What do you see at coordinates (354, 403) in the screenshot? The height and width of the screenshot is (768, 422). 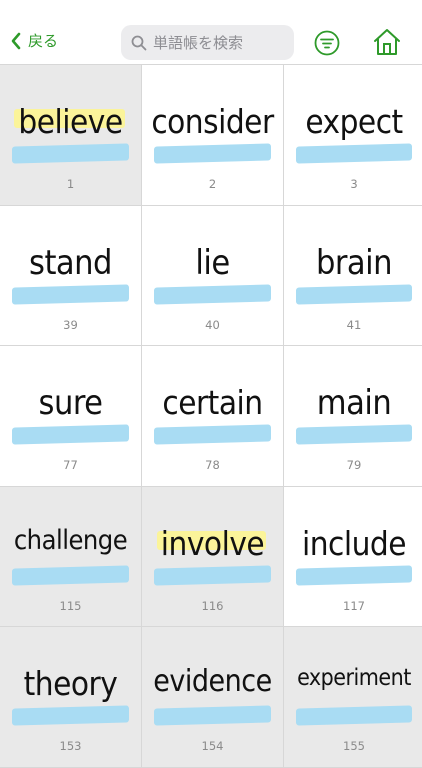 I see `word-text: main` at bounding box center [354, 403].